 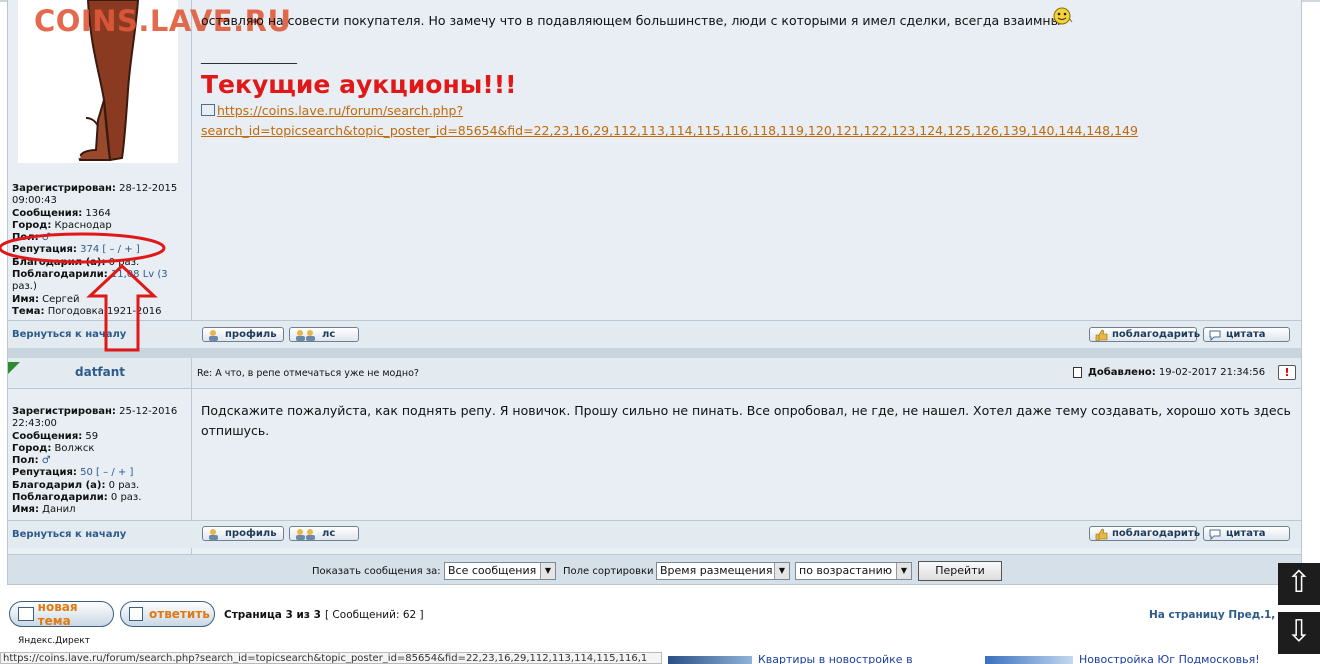 What do you see at coordinates (83, 292) in the screenshot?
I see `annotation-overlay` at bounding box center [83, 292].